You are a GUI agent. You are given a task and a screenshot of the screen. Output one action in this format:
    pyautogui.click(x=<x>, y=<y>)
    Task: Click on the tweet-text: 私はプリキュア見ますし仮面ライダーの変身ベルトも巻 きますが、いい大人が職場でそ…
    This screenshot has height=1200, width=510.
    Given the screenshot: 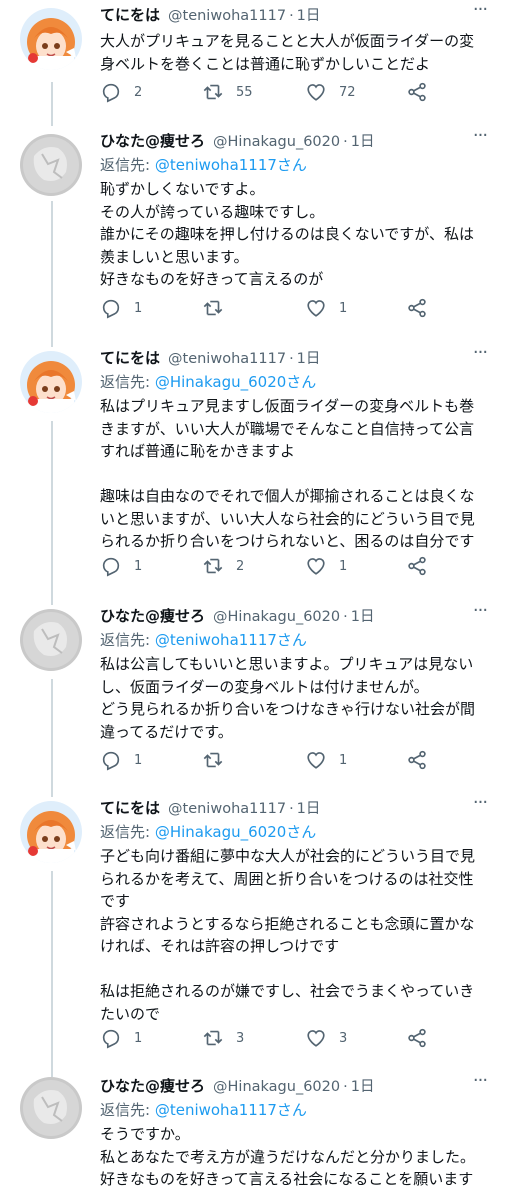 What is the action you would take?
    pyautogui.click(x=287, y=473)
    